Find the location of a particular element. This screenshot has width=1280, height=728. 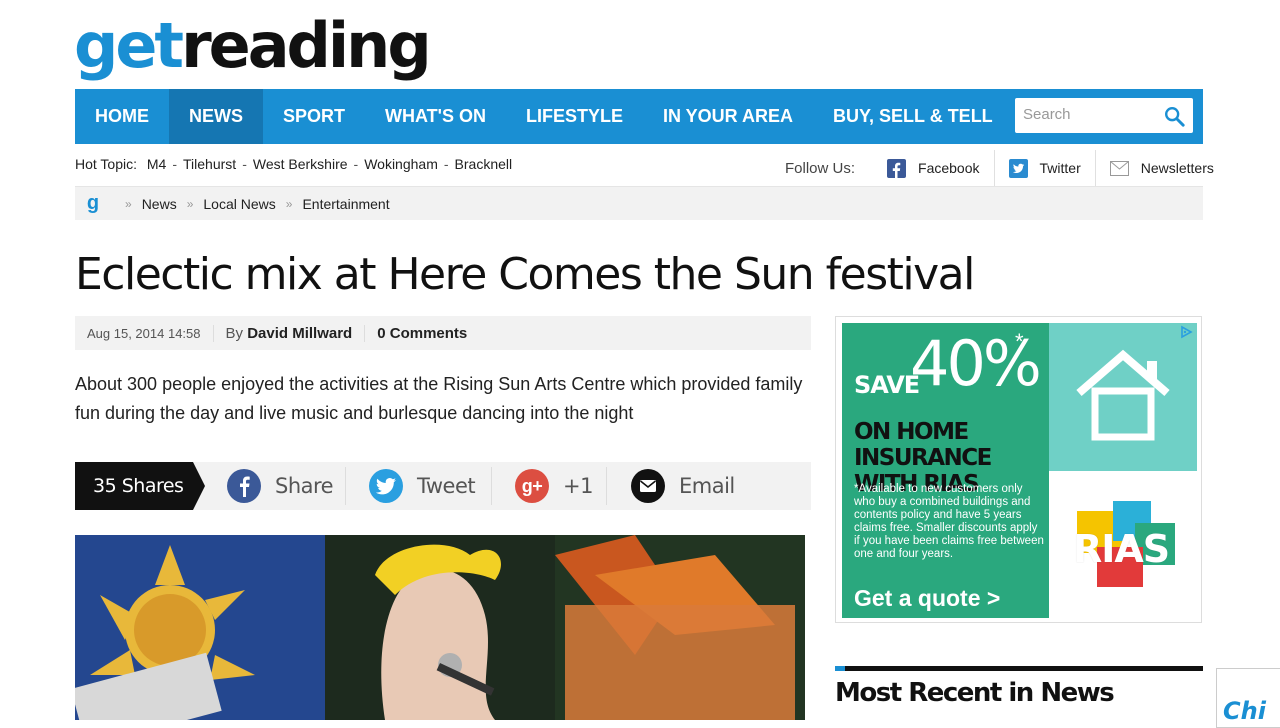

facebook-label: Facebook is located at coordinates (949, 168).